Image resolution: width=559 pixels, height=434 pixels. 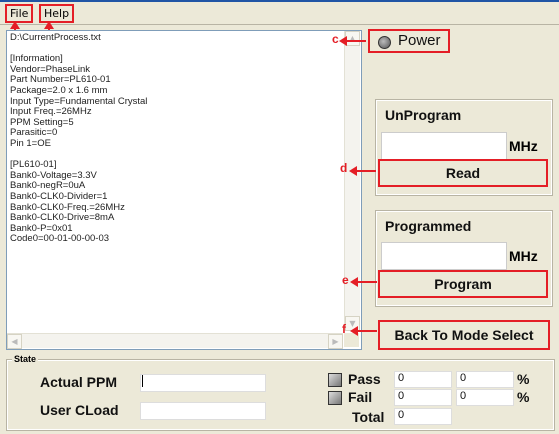 What do you see at coordinates (523, 146) in the screenshot?
I see `unprogram-unit: MHz` at bounding box center [523, 146].